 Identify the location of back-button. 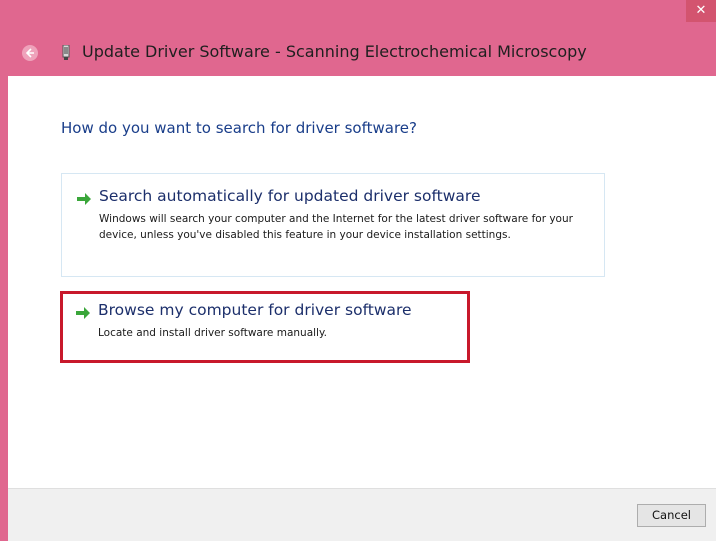
(30, 53).